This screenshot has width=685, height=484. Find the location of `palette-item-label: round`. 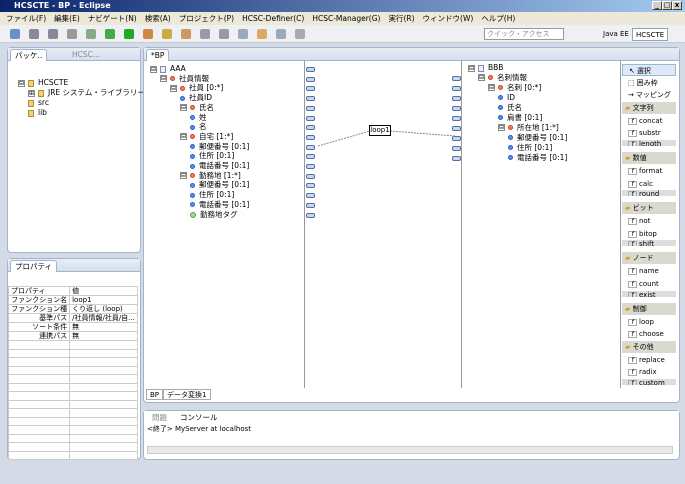

palette-item-label: round is located at coordinates (649, 193).